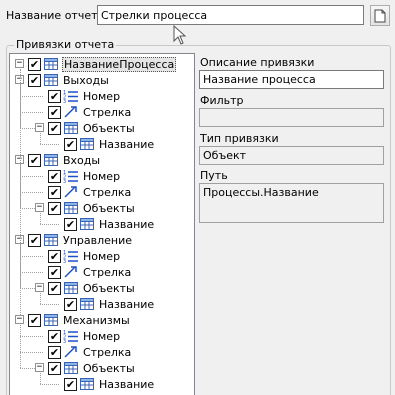 The image size is (395, 395). Describe the element at coordinates (69, 80) in the screenshot. I see `tree-node: ✔ Выходы` at that location.